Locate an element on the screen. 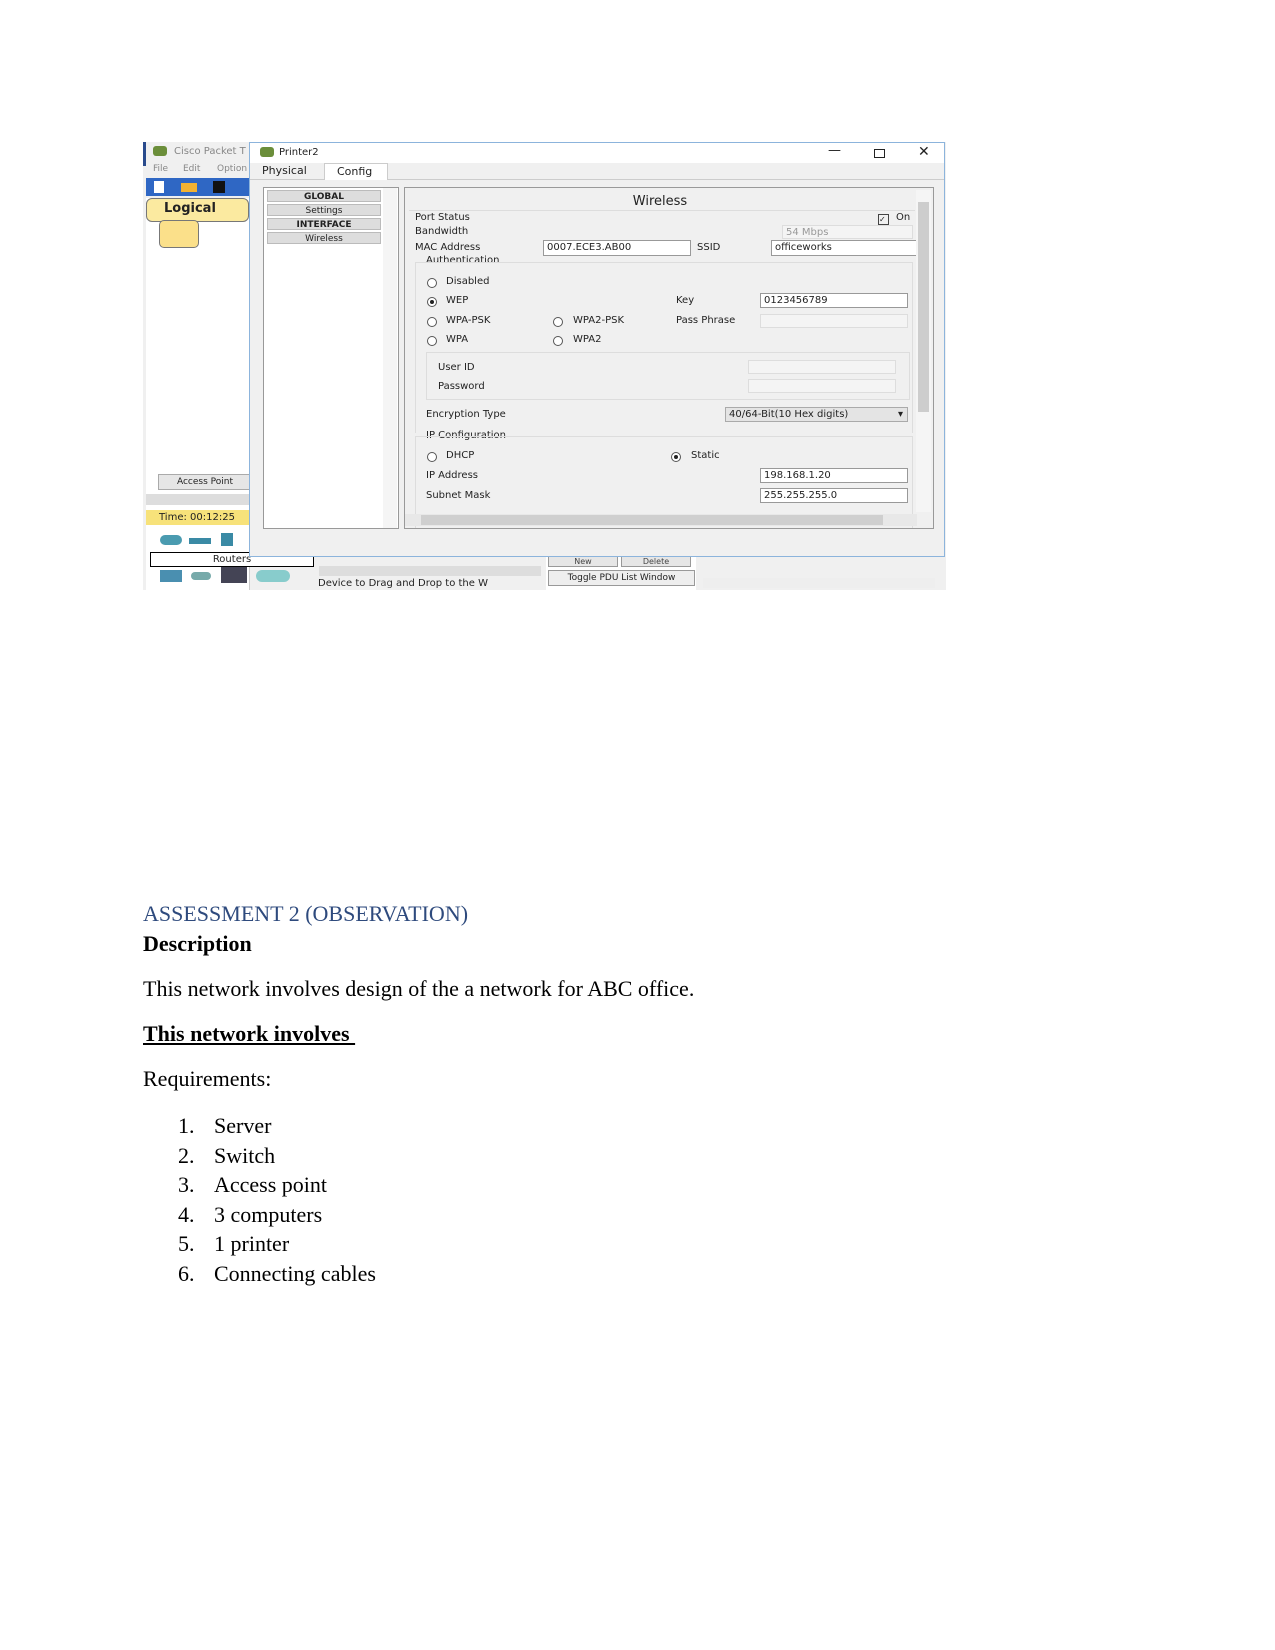  description-heading: Description is located at coordinates (197, 943).